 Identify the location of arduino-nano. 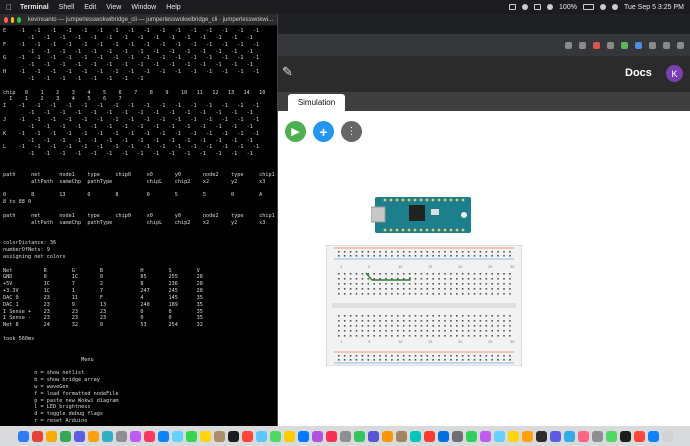
(422, 214).